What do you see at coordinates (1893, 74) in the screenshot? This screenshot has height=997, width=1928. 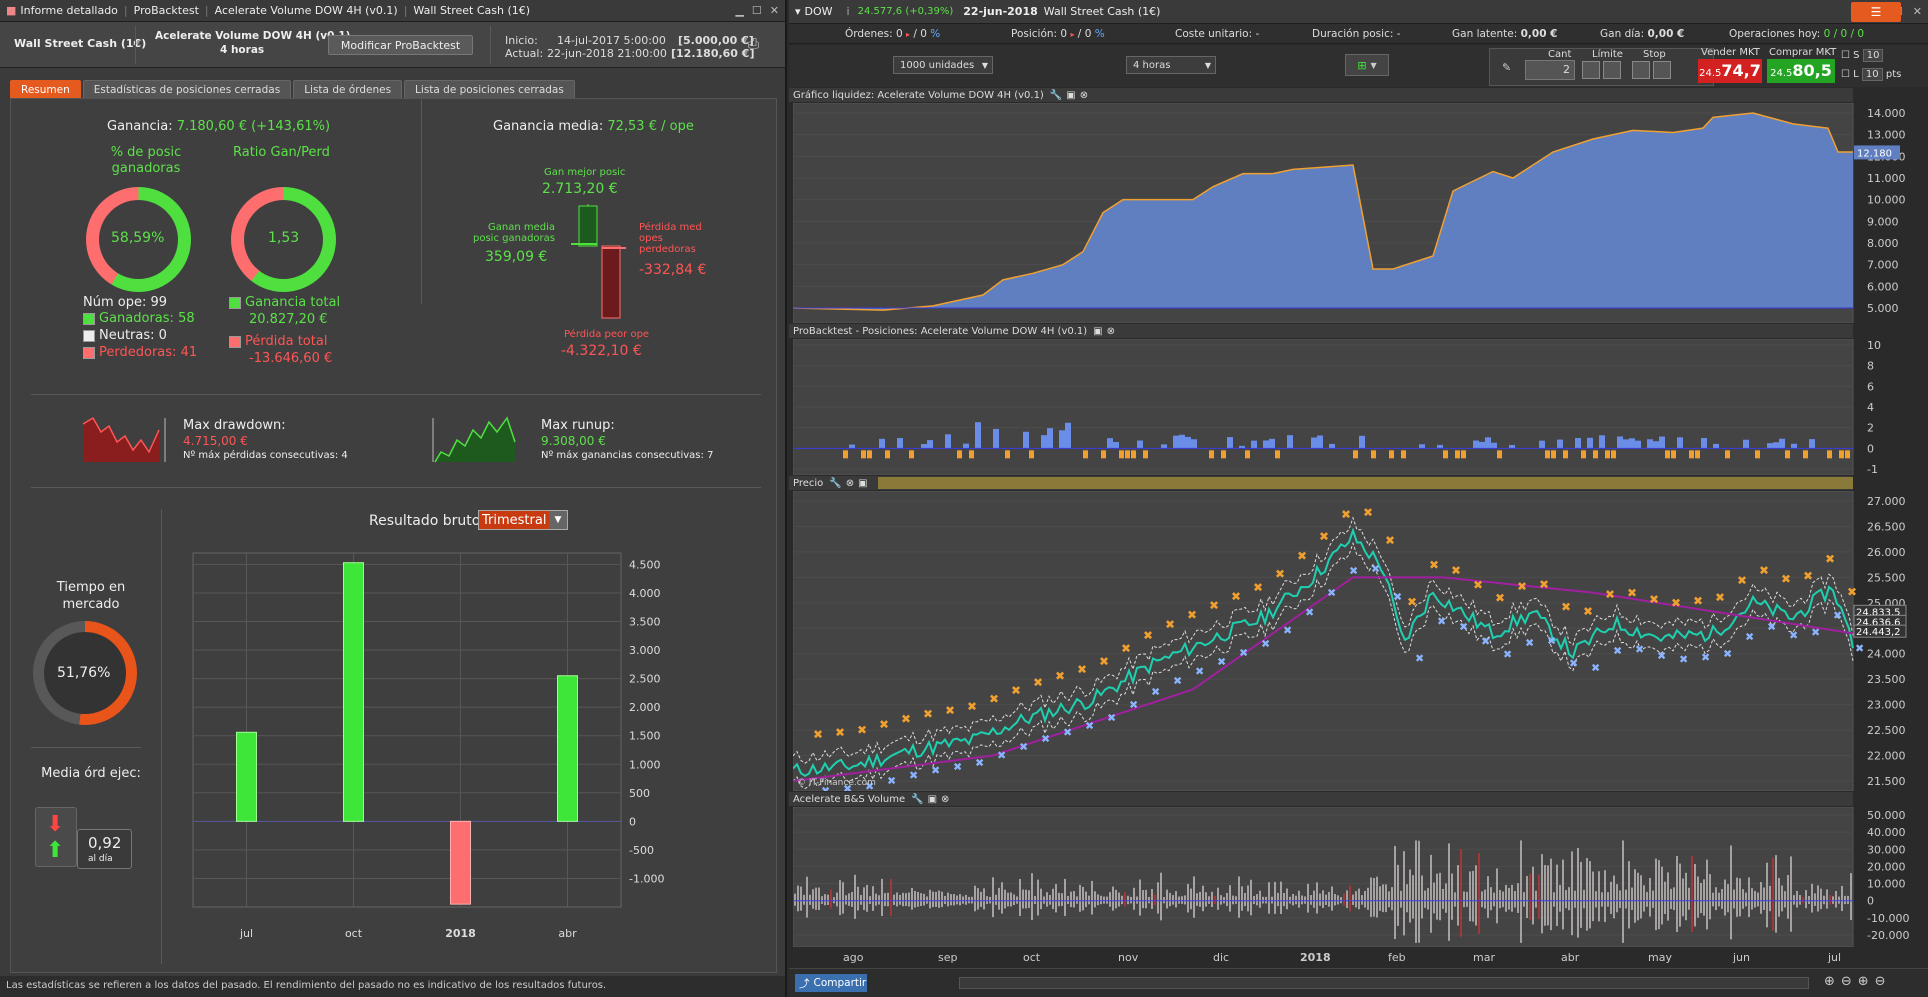 I see `pts-label: pts` at bounding box center [1893, 74].